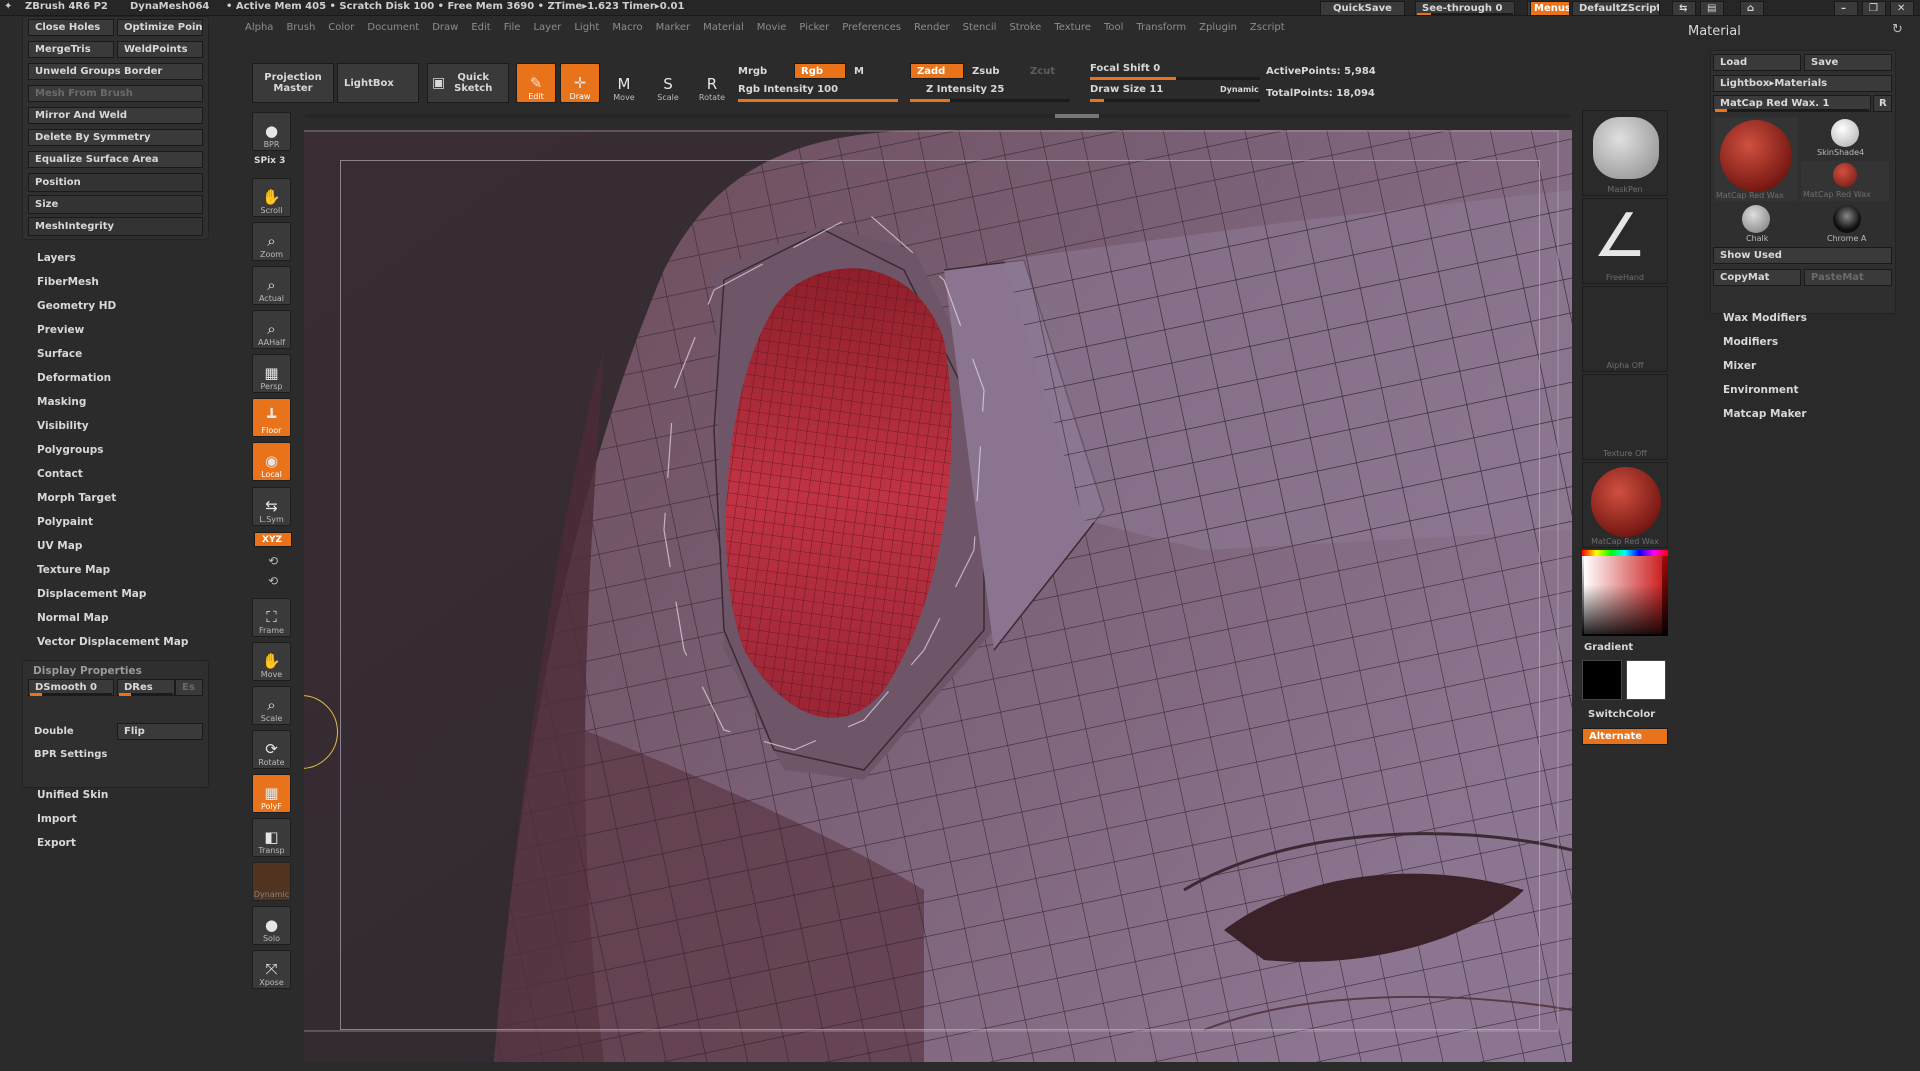 Image resolution: width=1920 pixels, height=1071 pixels. What do you see at coordinates (115, 71) in the screenshot?
I see `unweld-groups-border-button: Unweld Groups Border` at bounding box center [115, 71].